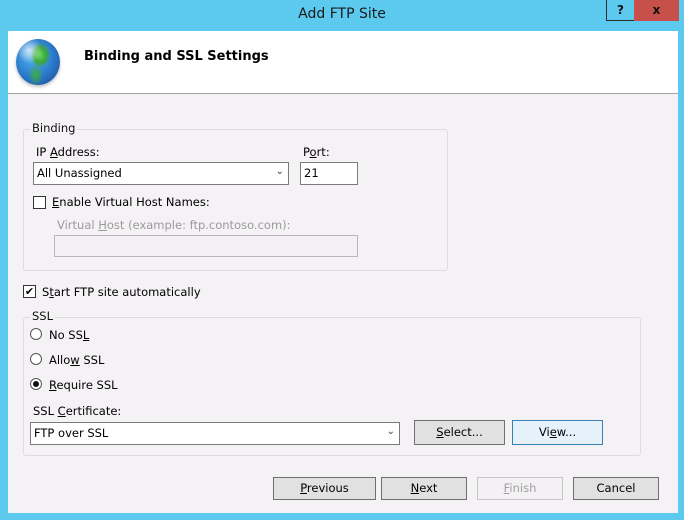  I want to click on start-automatically-label: Start FTP site automatically, so click(121, 292).